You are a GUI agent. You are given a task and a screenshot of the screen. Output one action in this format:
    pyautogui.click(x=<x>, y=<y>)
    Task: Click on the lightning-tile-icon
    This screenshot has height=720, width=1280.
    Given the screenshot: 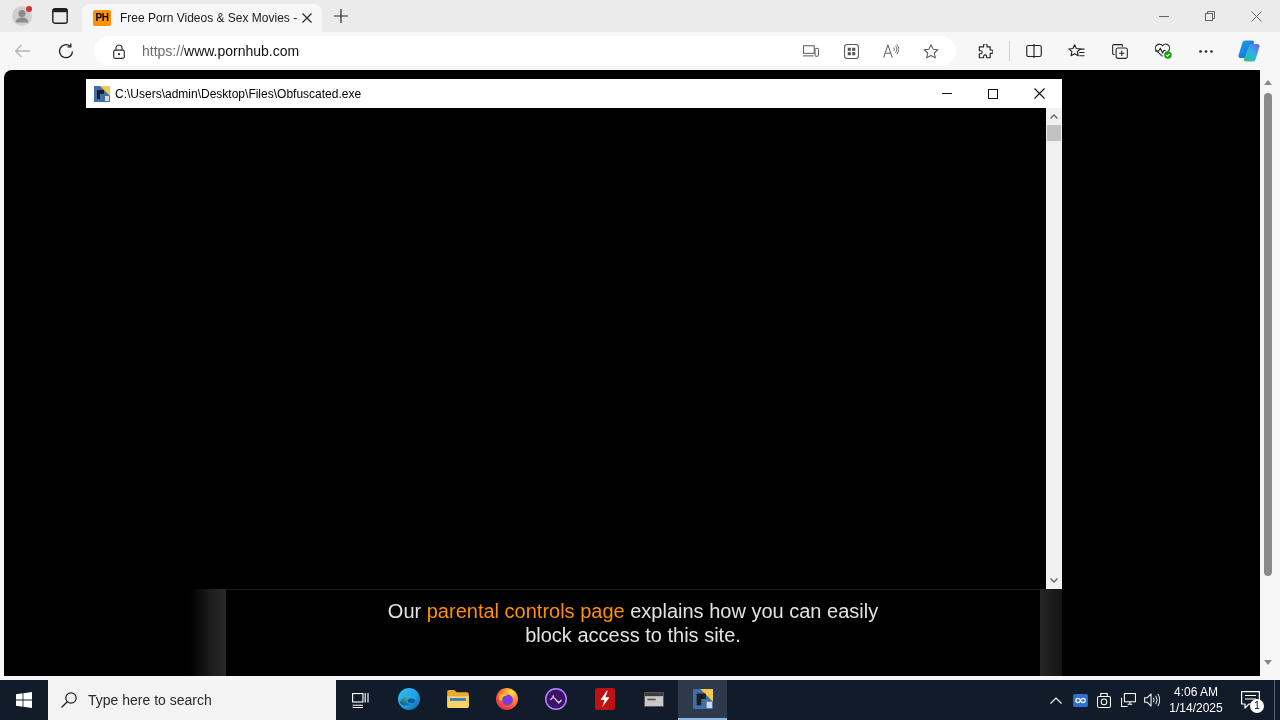 What is the action you would take?
    pyautogui.click(x=604, y=699)
    